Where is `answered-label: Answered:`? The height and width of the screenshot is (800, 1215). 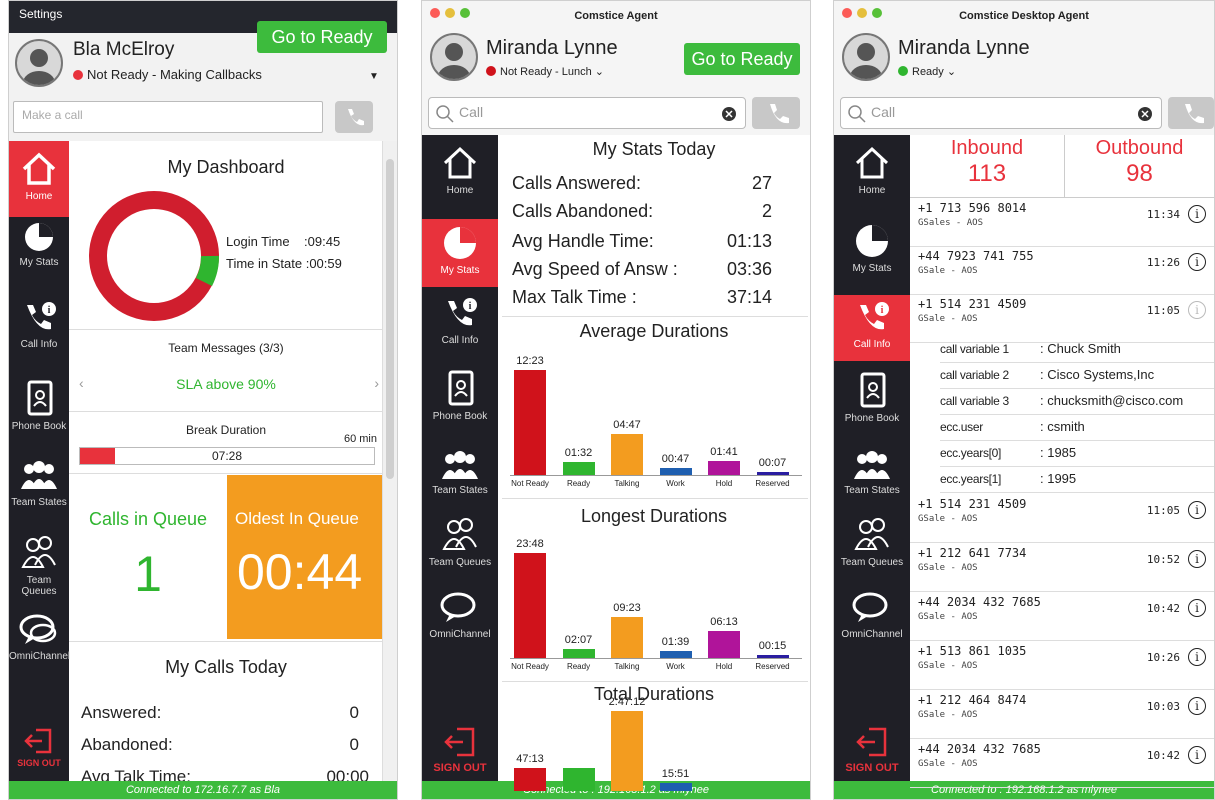
answered-label: Answered: is located at coordinates (121, 712).